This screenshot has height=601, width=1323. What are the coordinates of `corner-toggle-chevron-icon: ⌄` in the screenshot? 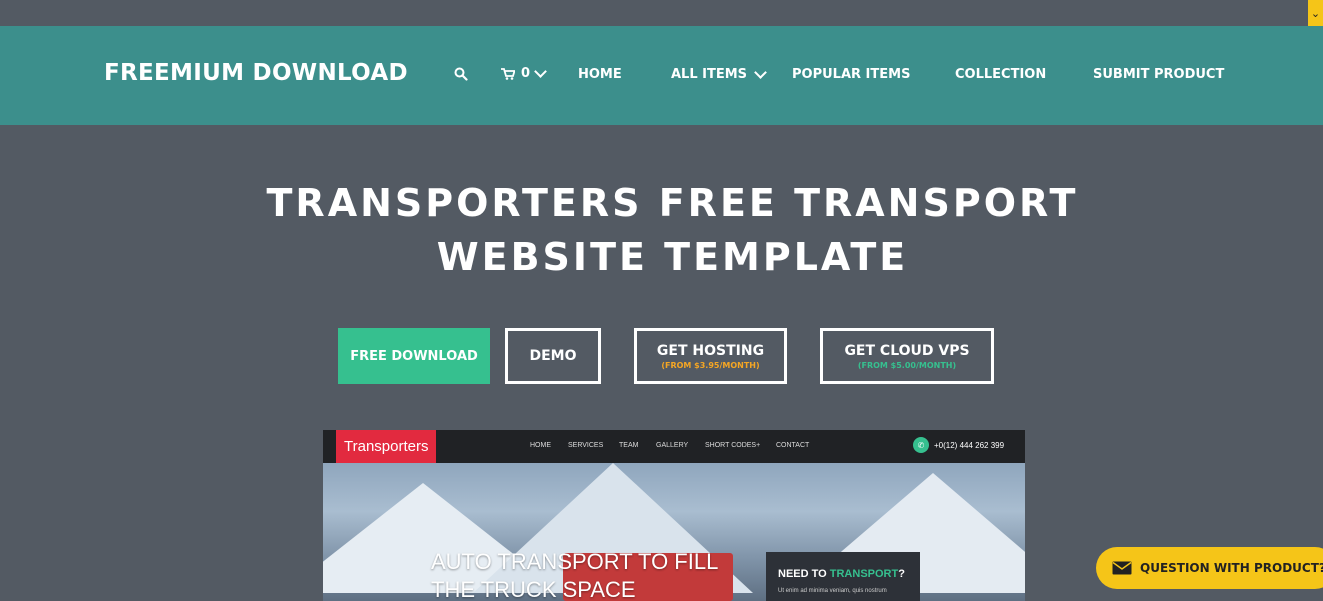 It's located at (1315, 13).